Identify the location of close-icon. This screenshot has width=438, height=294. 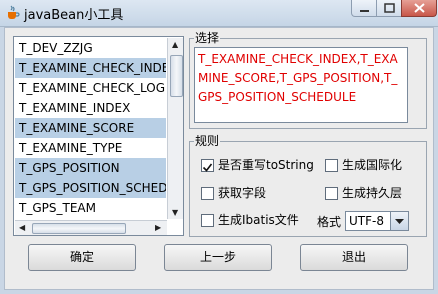
(419, 8).